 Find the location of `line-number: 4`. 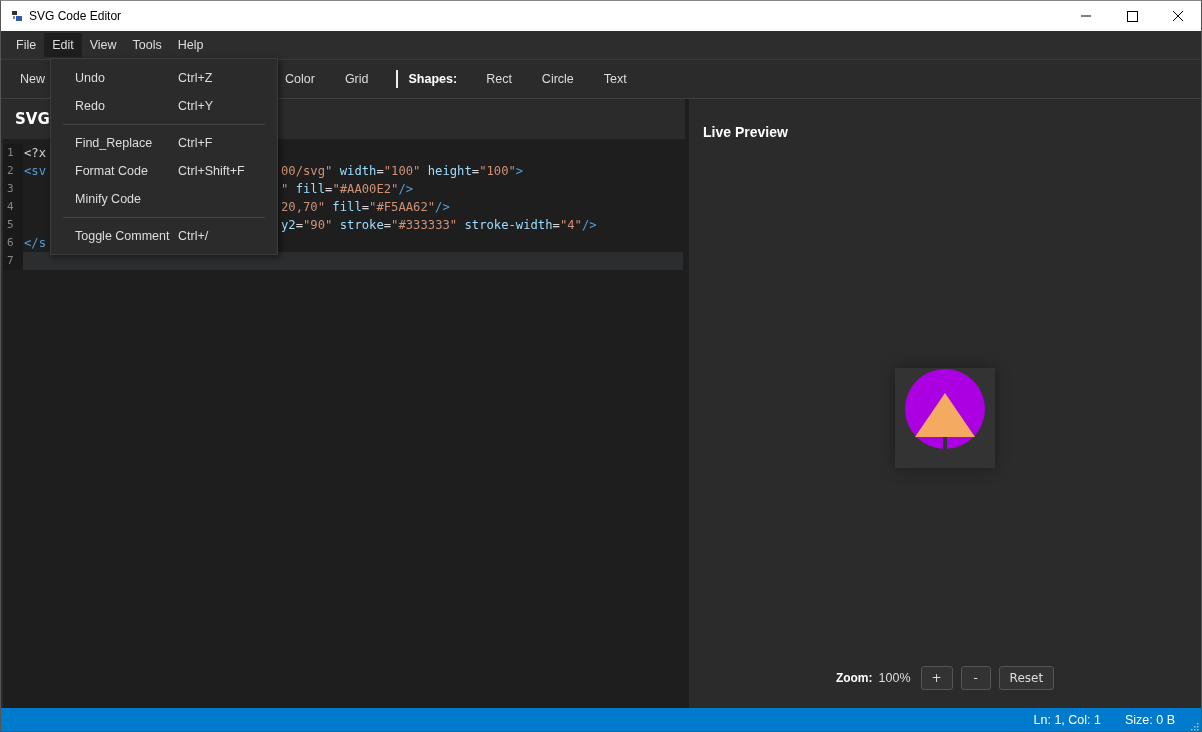

line-number: 4 is located at coordinates (13, 207).